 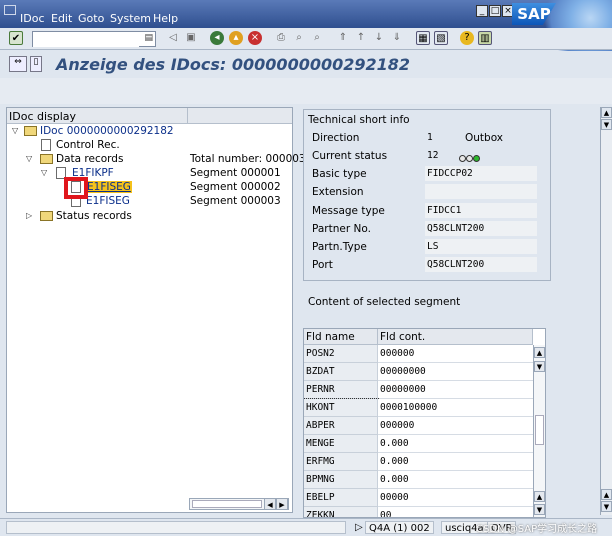 What do you see at coordinates (176, 527) in the screenshot?
I see `status-message-area` at bounding box center [176, 527].